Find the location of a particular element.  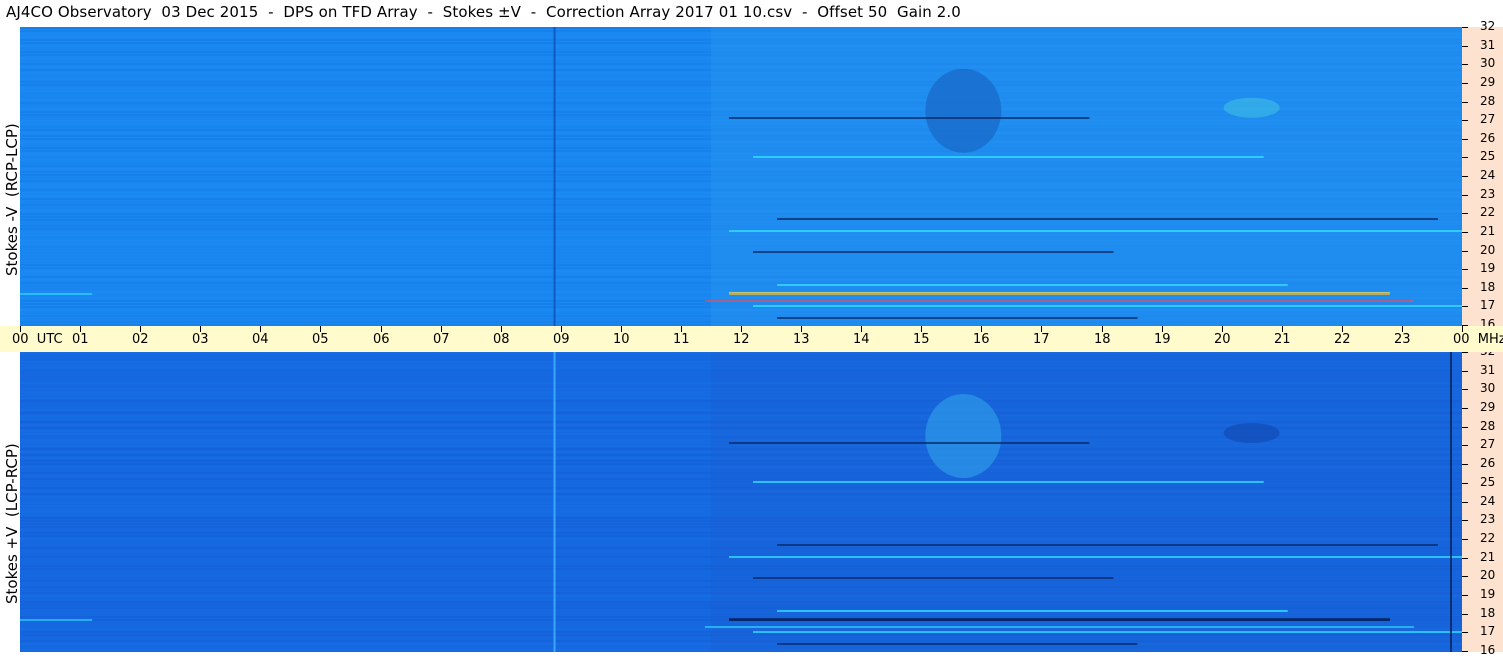

top-frequency-axis: 32 31 30 29 28 27 26 25 24 23 22 21 20 19 18 17 16 is located at coordinates (1482, 175).